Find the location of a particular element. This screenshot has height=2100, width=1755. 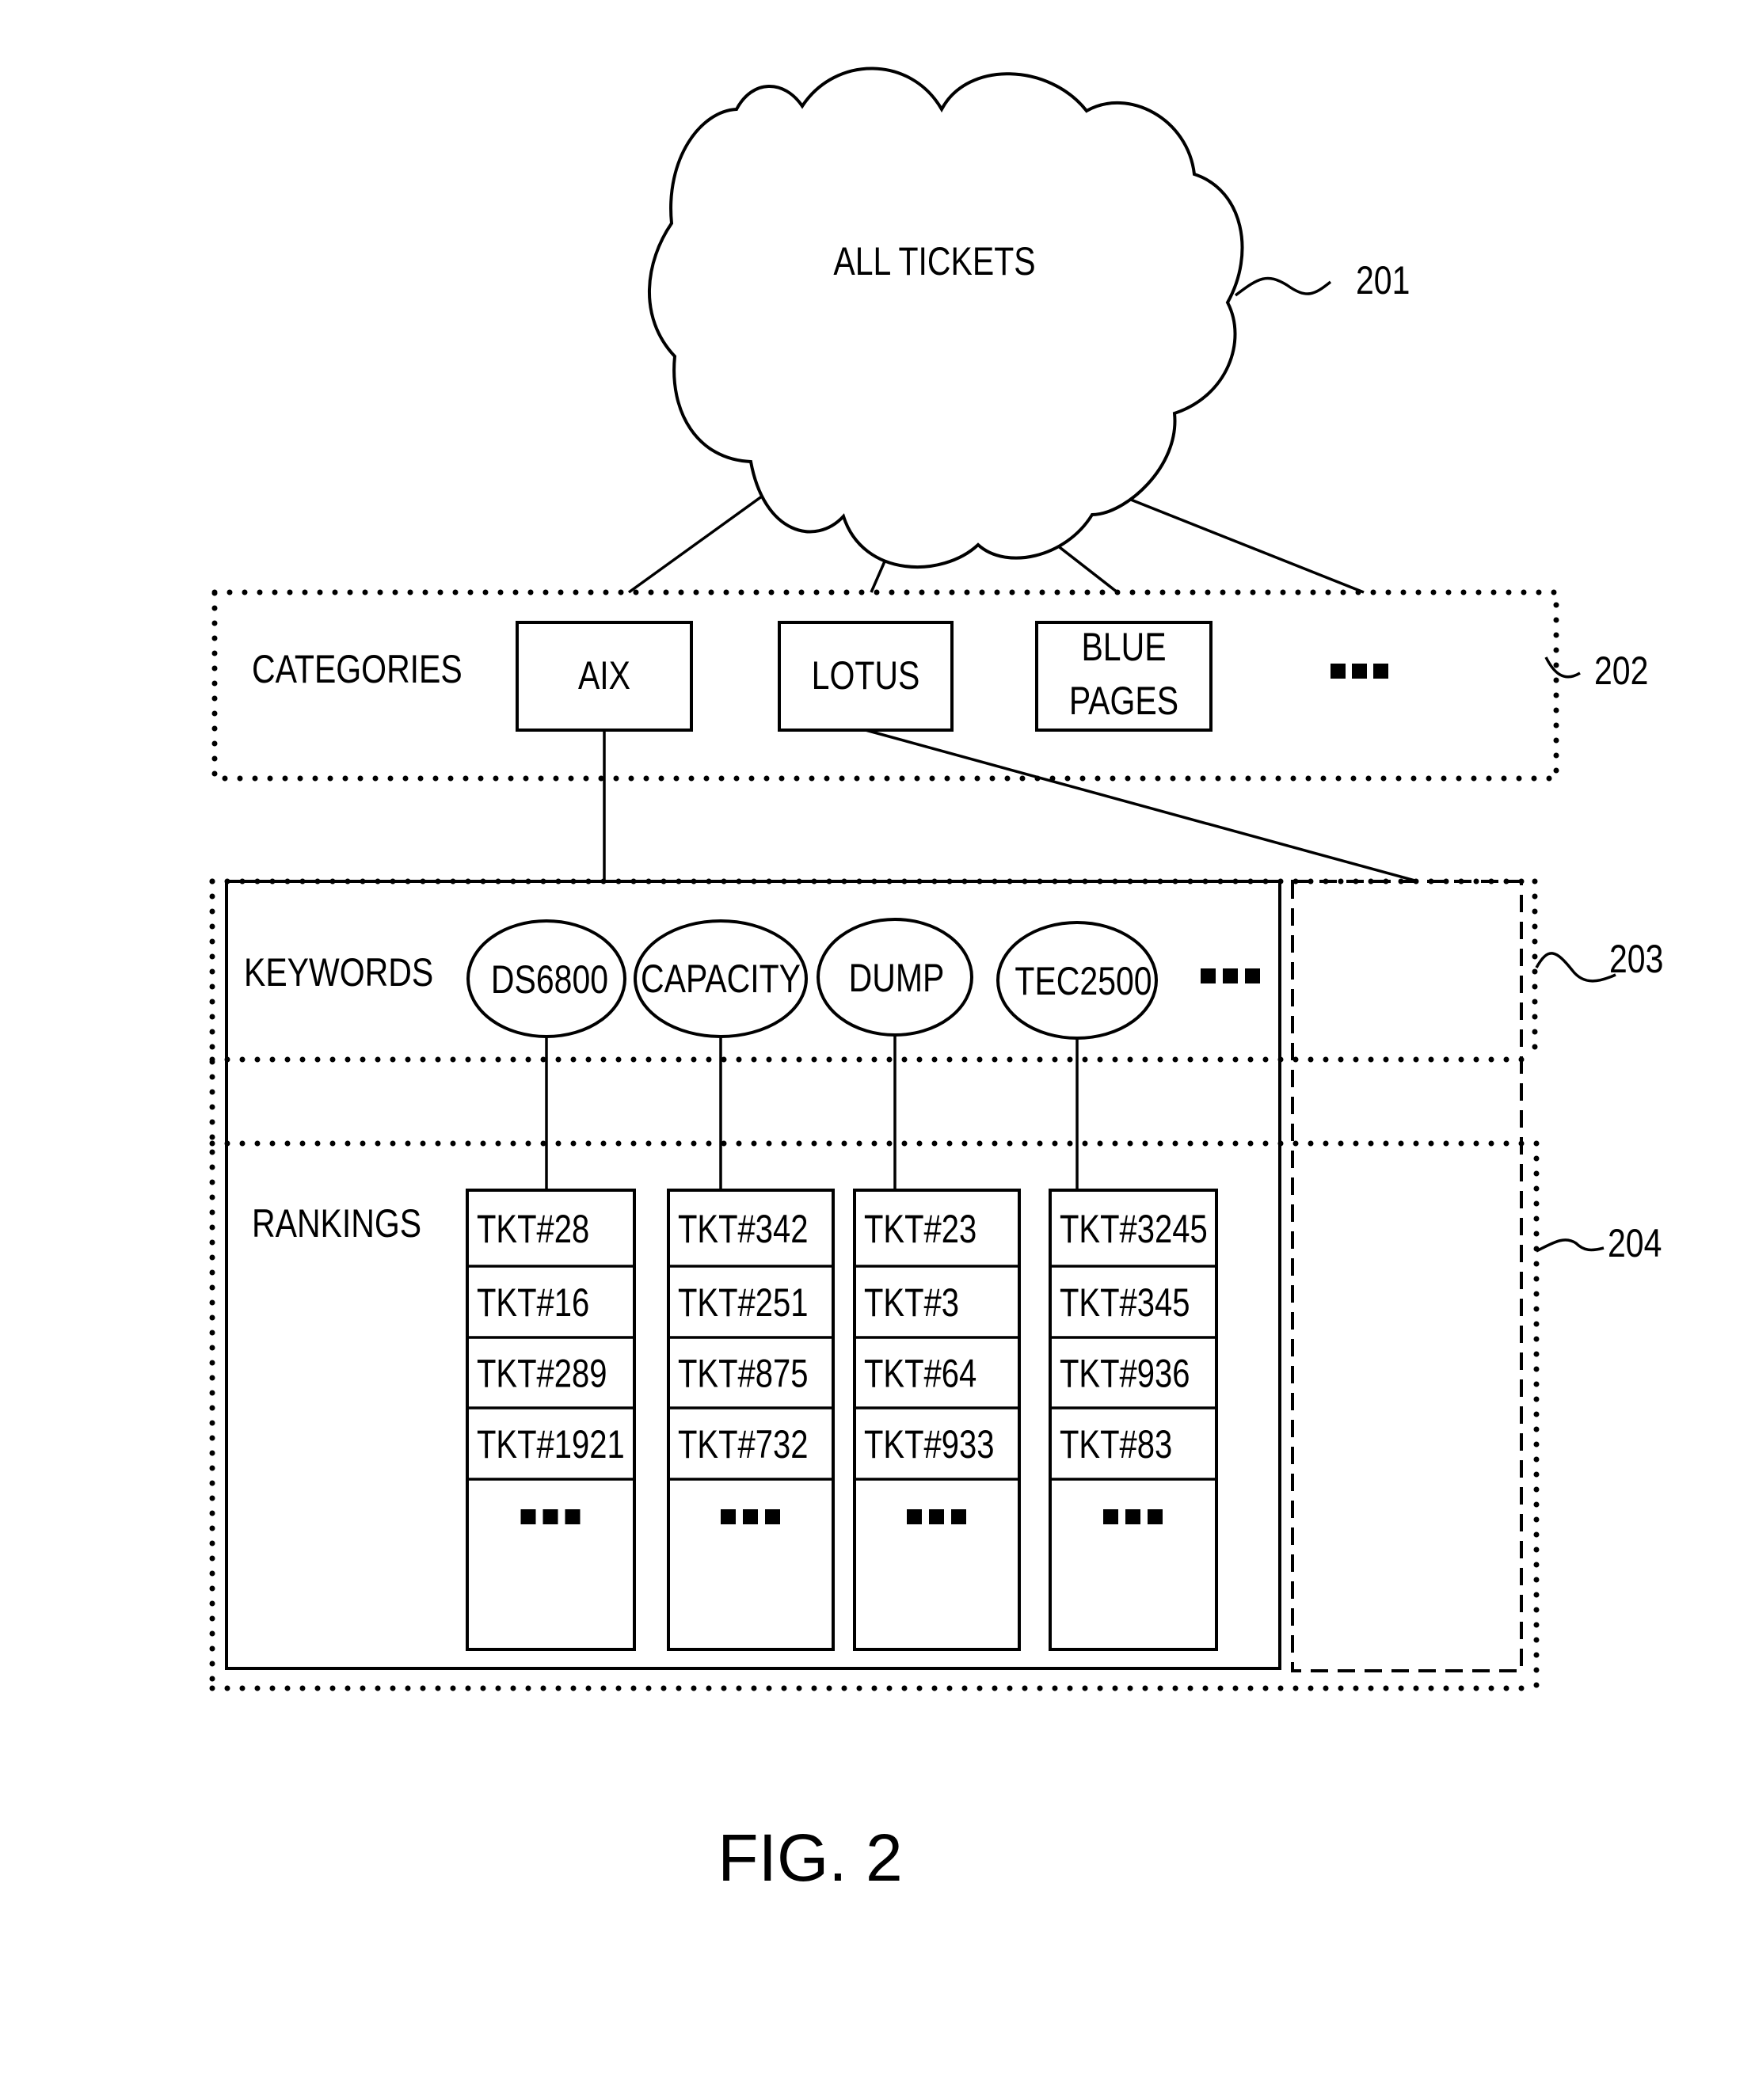

keyword-label: DS6800 is located at coordinates (549, 979).